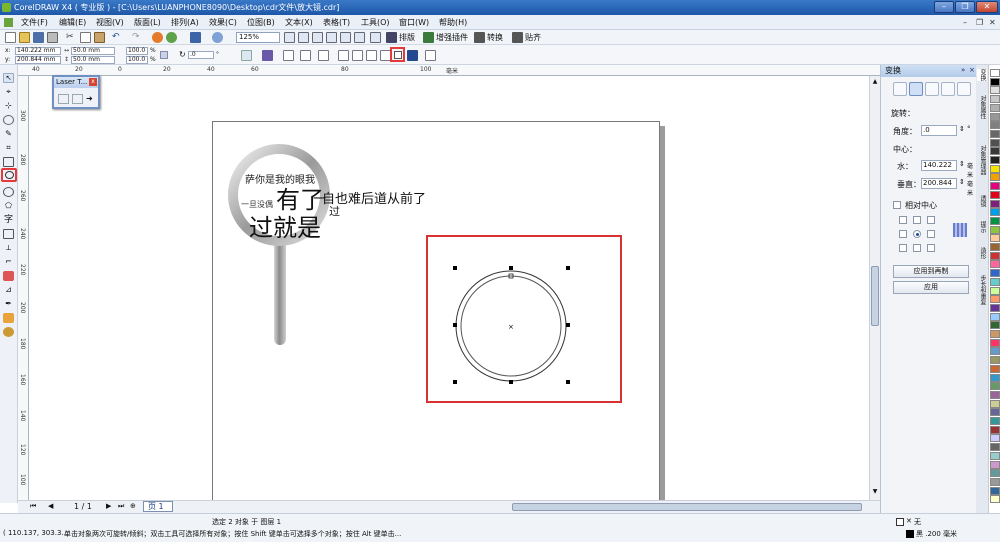  What do you see at coordinates (903, 220) in the screenshot?
I see `anchor-tl-checkbox` at bounding box center [903, 220].